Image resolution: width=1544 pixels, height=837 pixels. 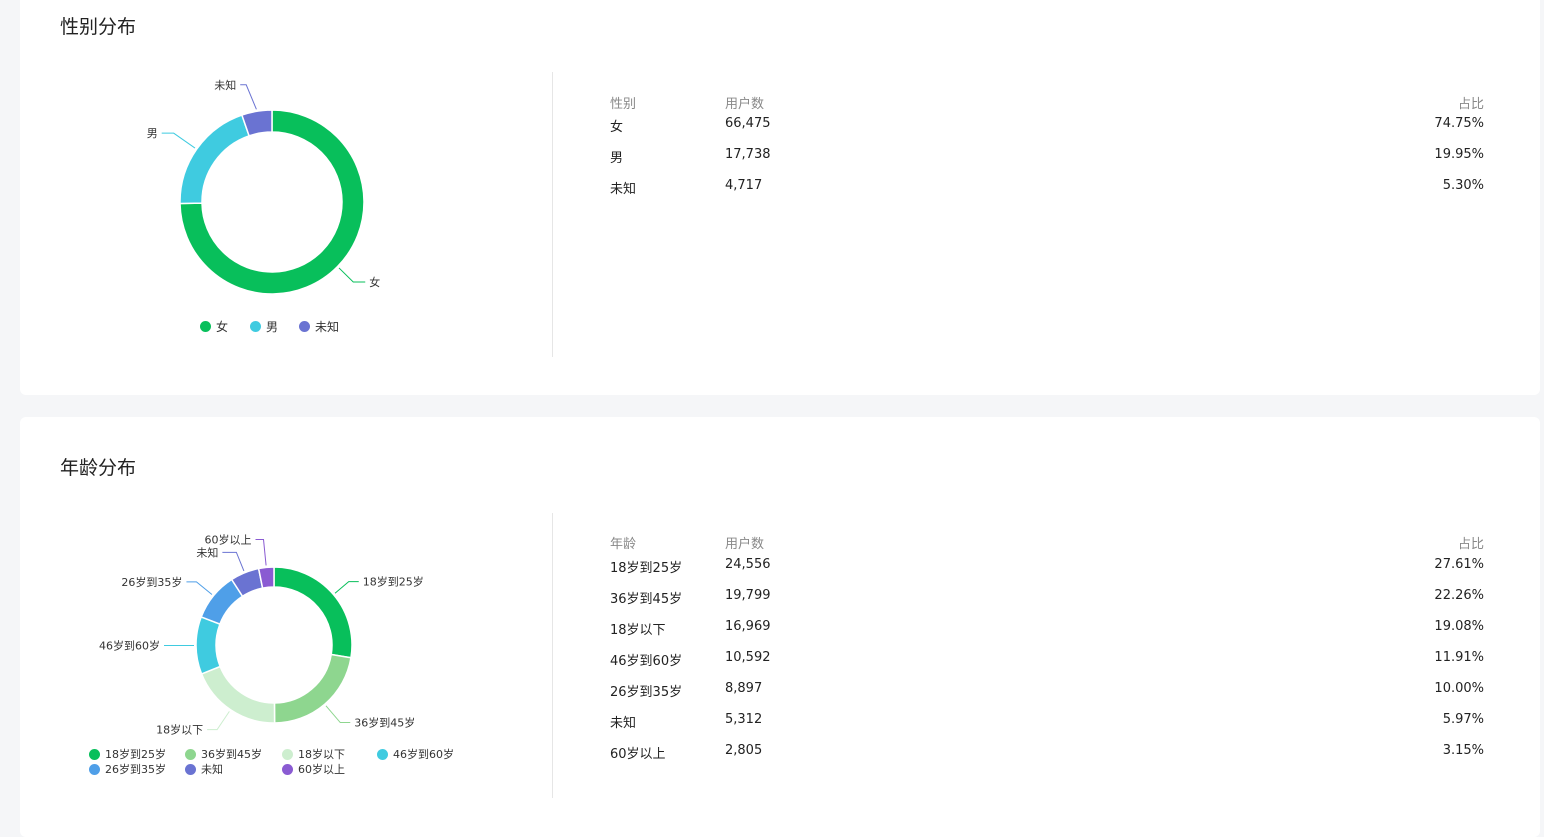 What do you see at coordinates (321, 754) in the screenshot?
I see `legend-label: 18岁以下` at bounding box center [321, 754].